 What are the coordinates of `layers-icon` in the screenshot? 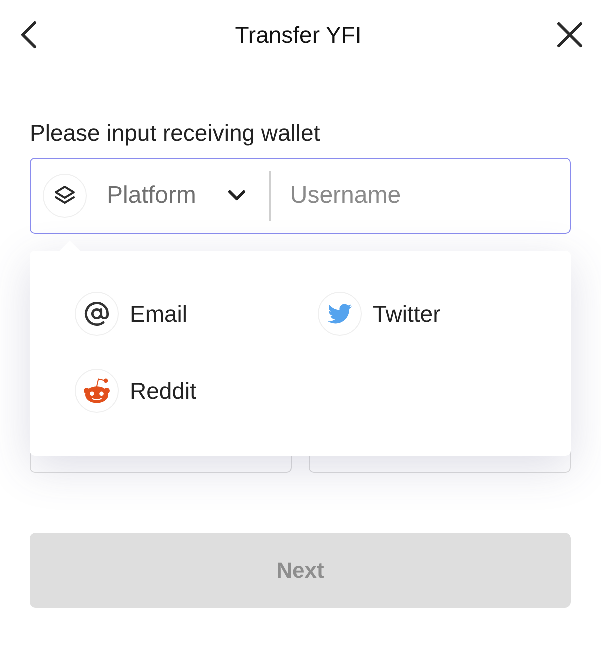 It's located at (65, 196).